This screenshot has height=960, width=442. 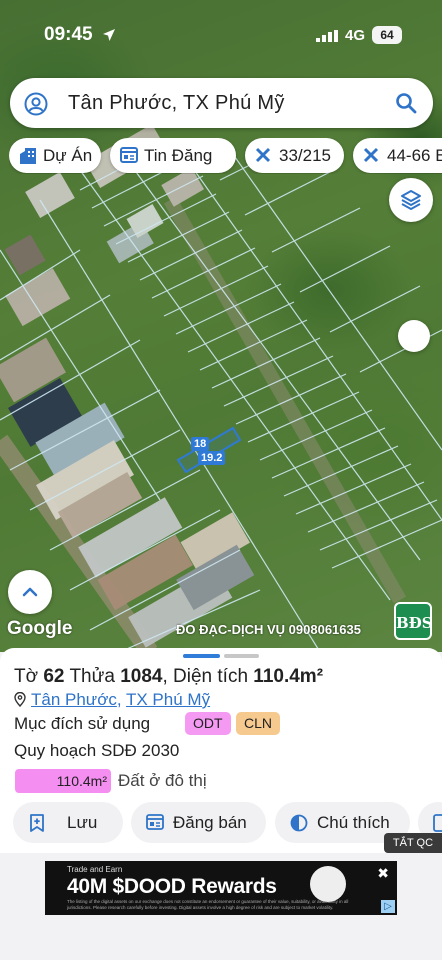 I want to click on layers-icon, so click(x=411, y=200).